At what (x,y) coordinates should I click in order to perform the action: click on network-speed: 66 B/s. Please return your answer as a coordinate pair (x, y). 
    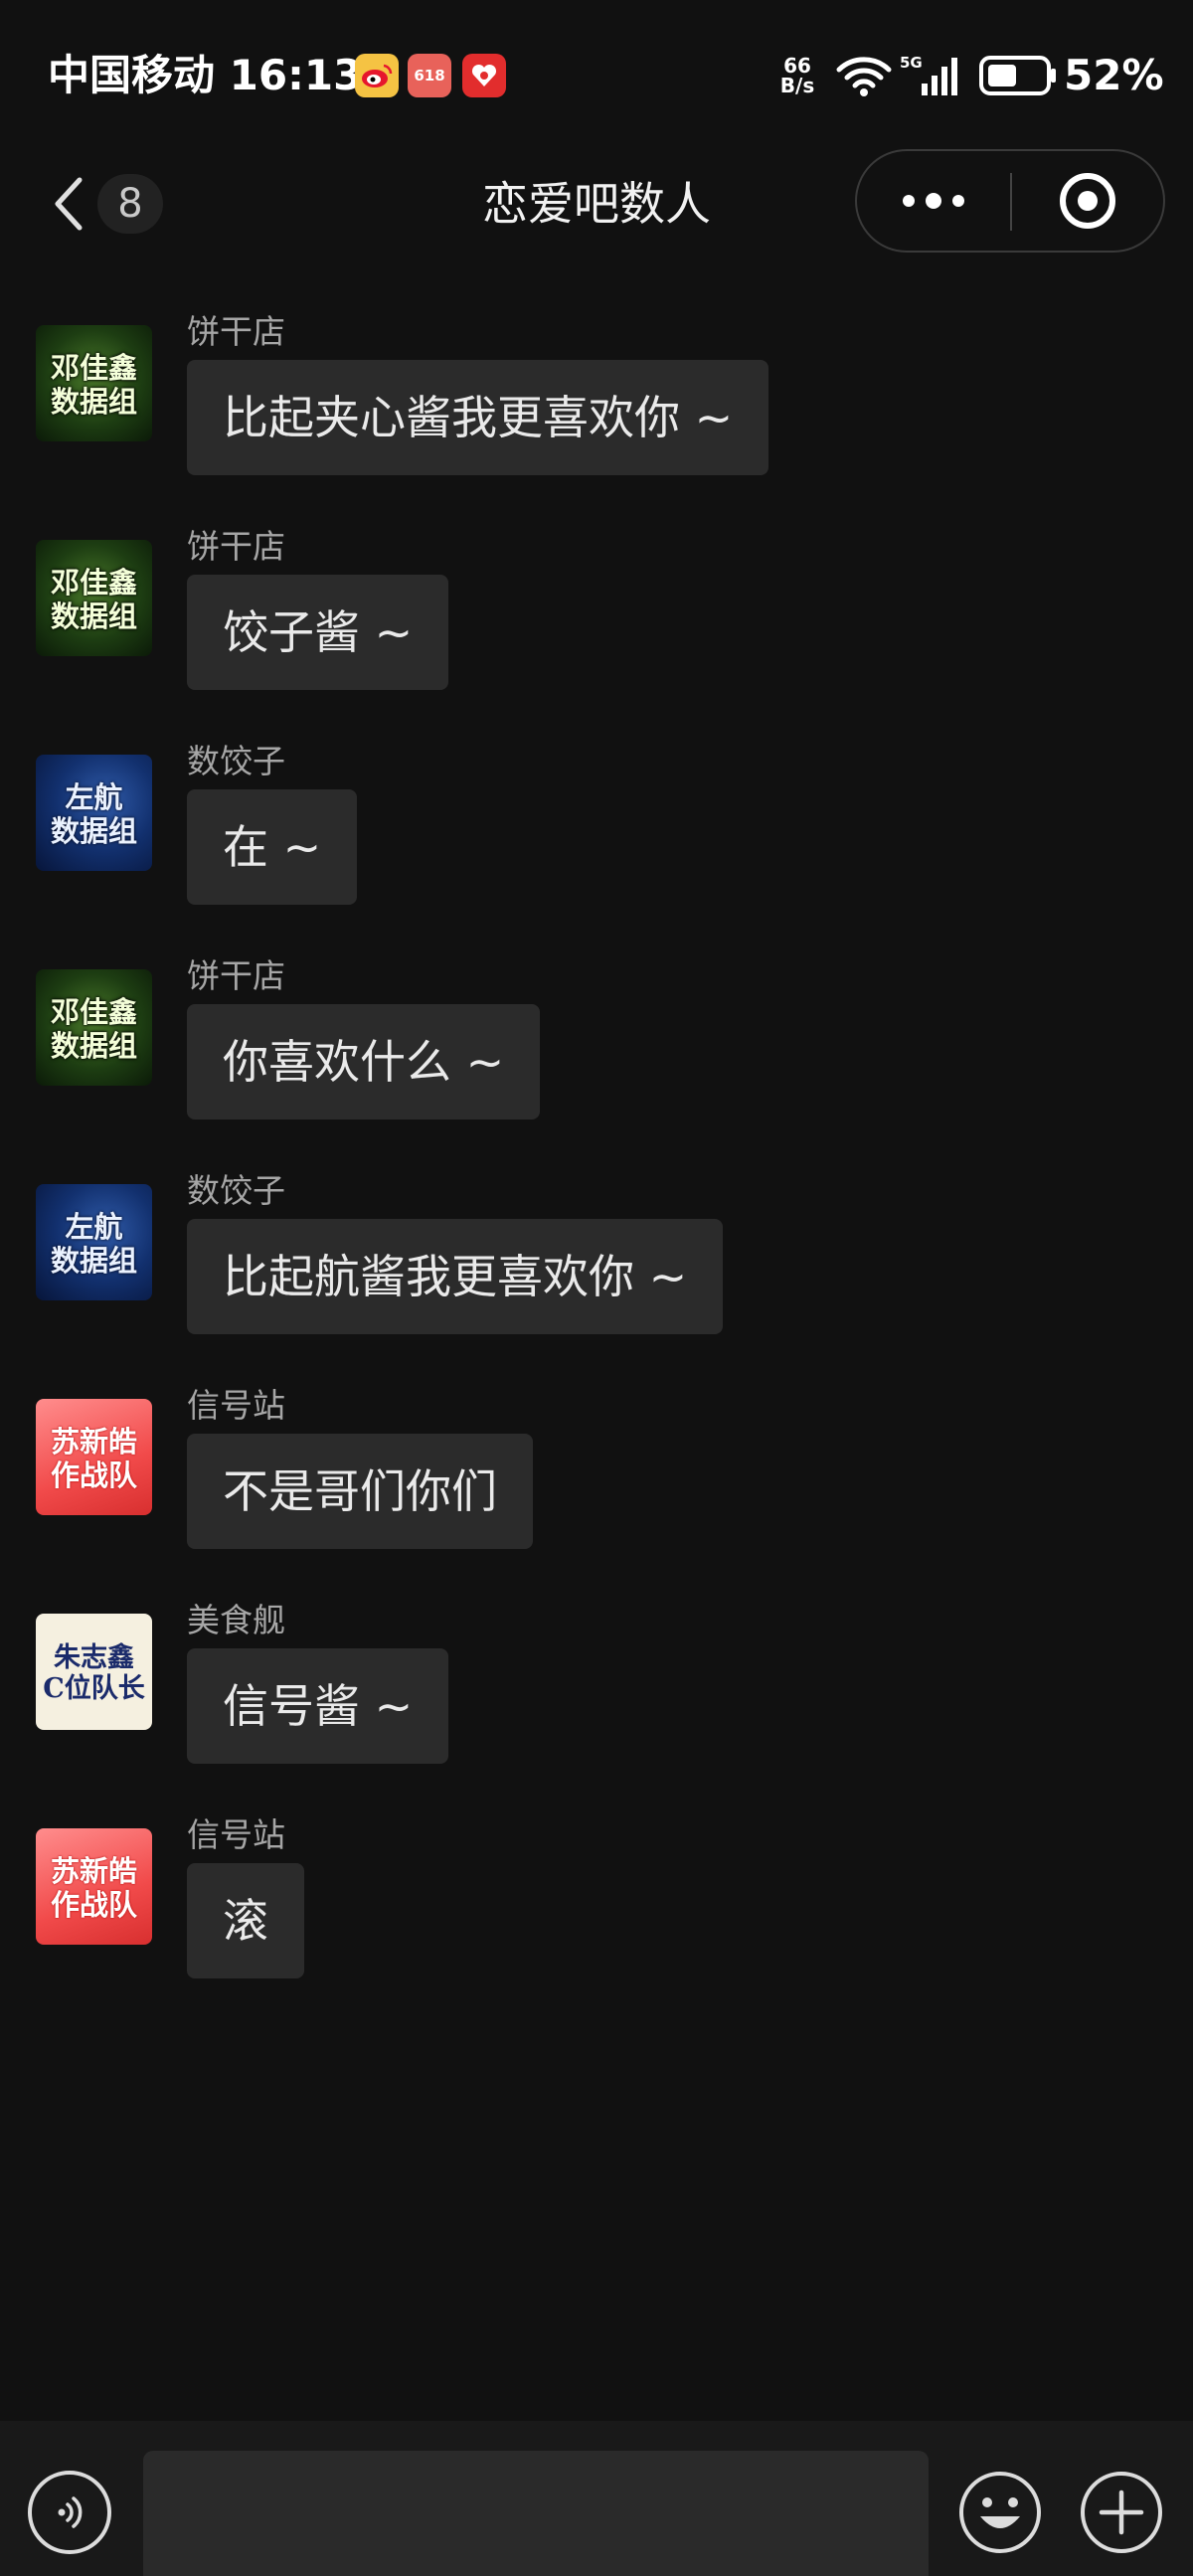
    Looking at the image, I should click on (797, 83).